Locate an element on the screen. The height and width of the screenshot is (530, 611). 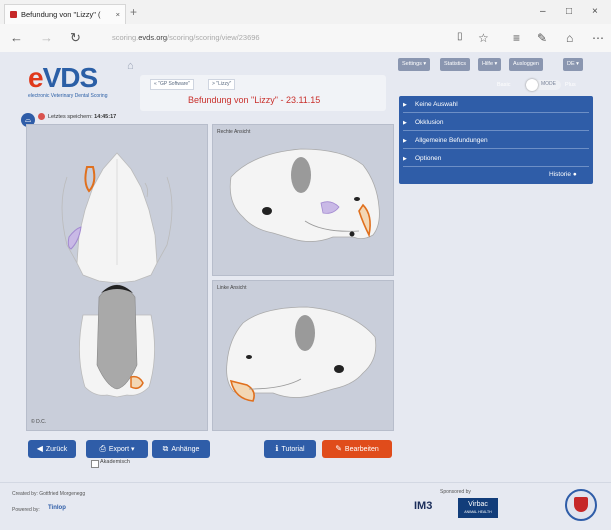
pencil-icon: ✎ is located at coordinates (338, 448).